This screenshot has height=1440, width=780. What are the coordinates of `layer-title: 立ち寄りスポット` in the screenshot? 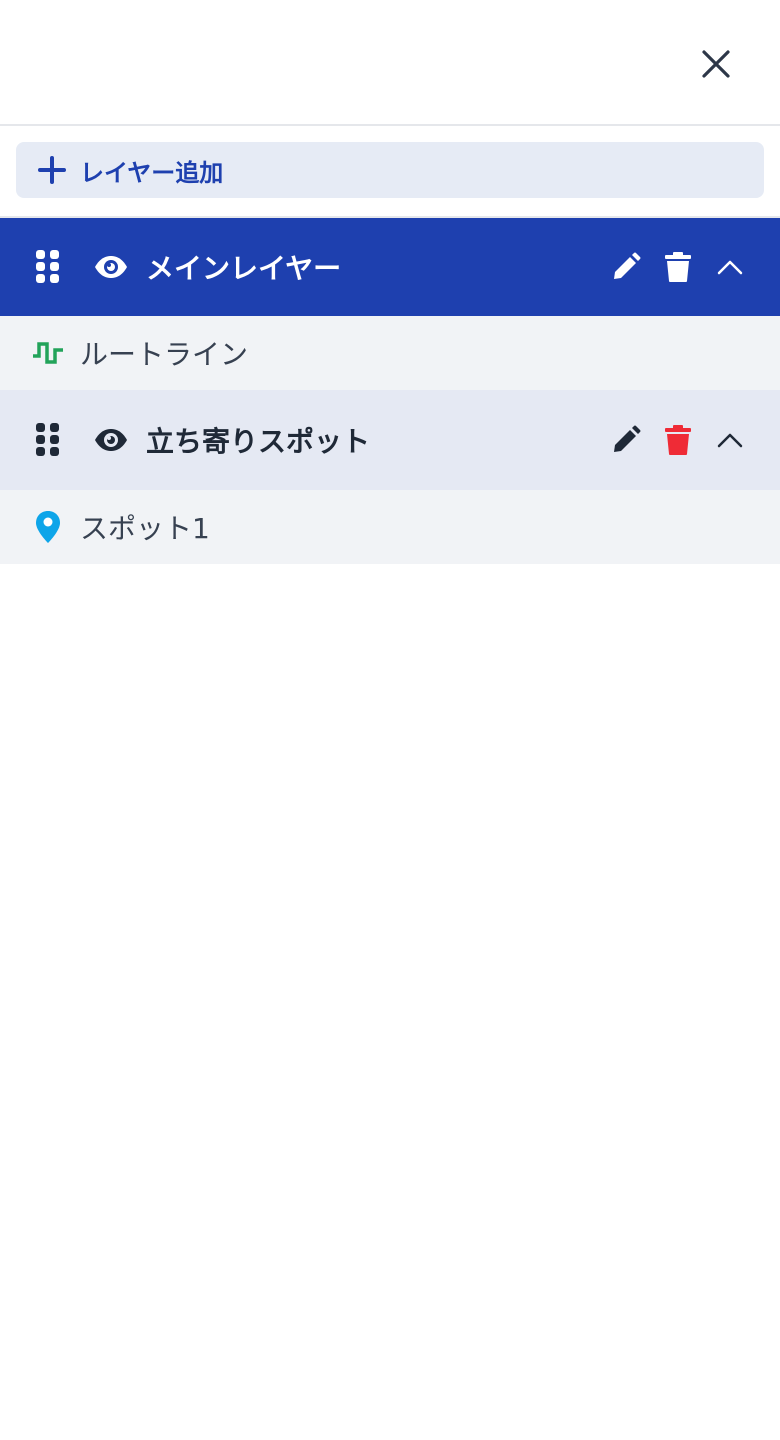 It's located at (258, 441).